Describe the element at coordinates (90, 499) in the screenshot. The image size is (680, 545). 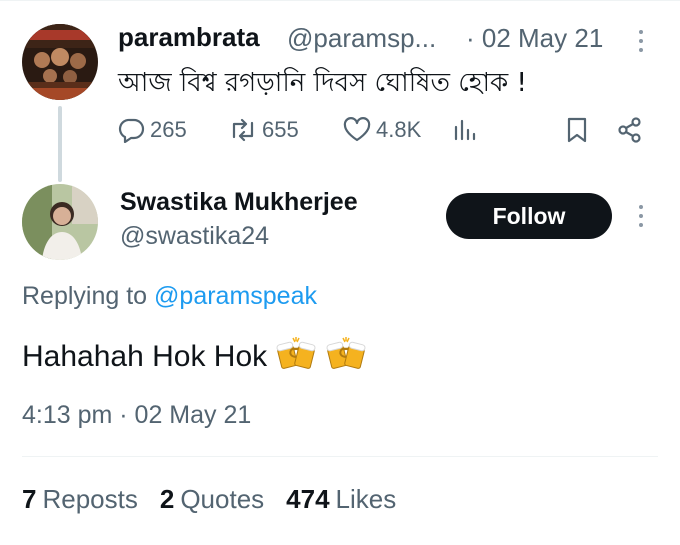
I see `reposts-label: Reposts` at that location.